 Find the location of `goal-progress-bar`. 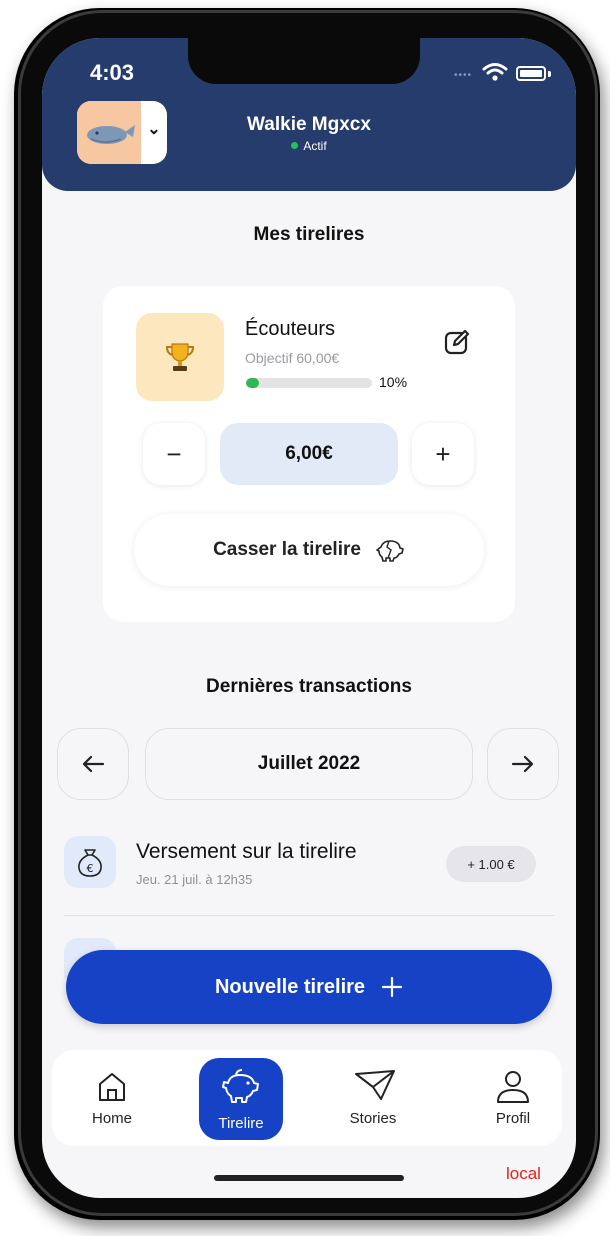

goal-progress-bar is located at coordinates (309, 383).